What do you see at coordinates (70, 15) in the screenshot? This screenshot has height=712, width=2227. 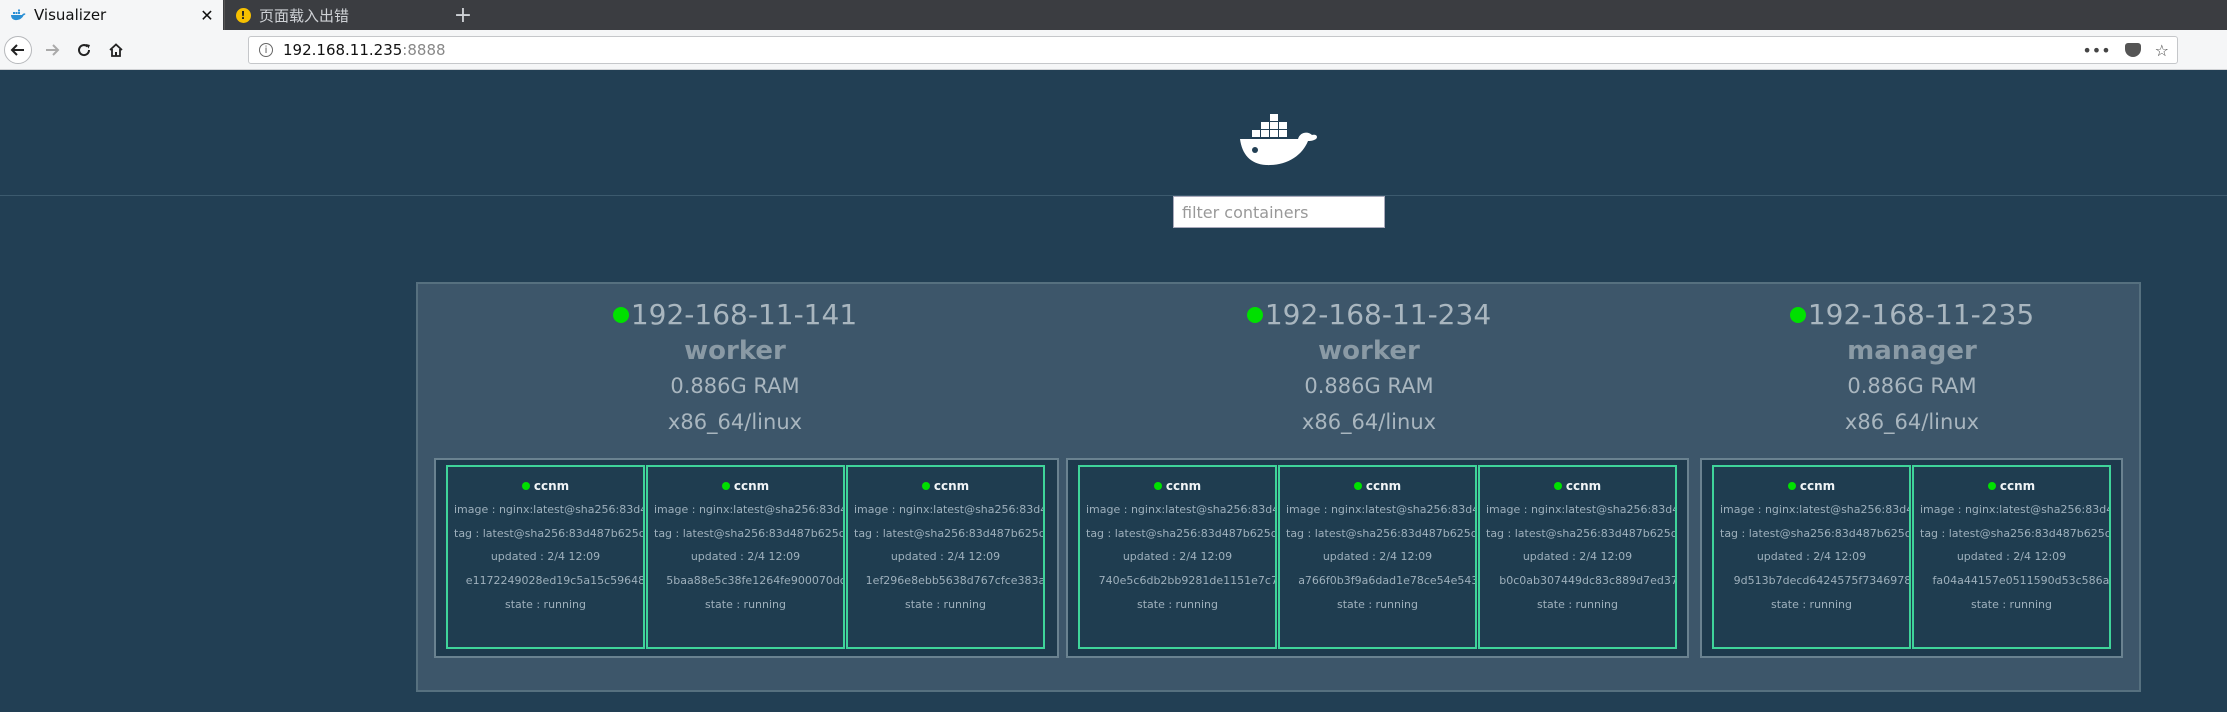 I see `tab-title: Visualizer` at bounding box center [70, 15].